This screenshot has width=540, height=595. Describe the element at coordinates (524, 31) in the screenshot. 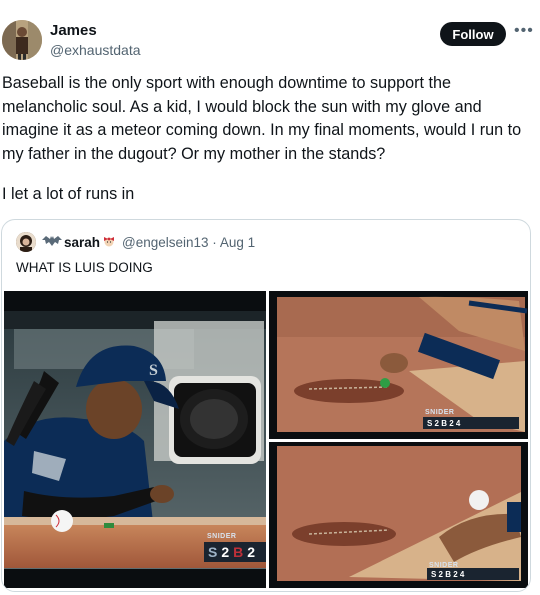

I see `more-horizontal-icon: •••` at that location.